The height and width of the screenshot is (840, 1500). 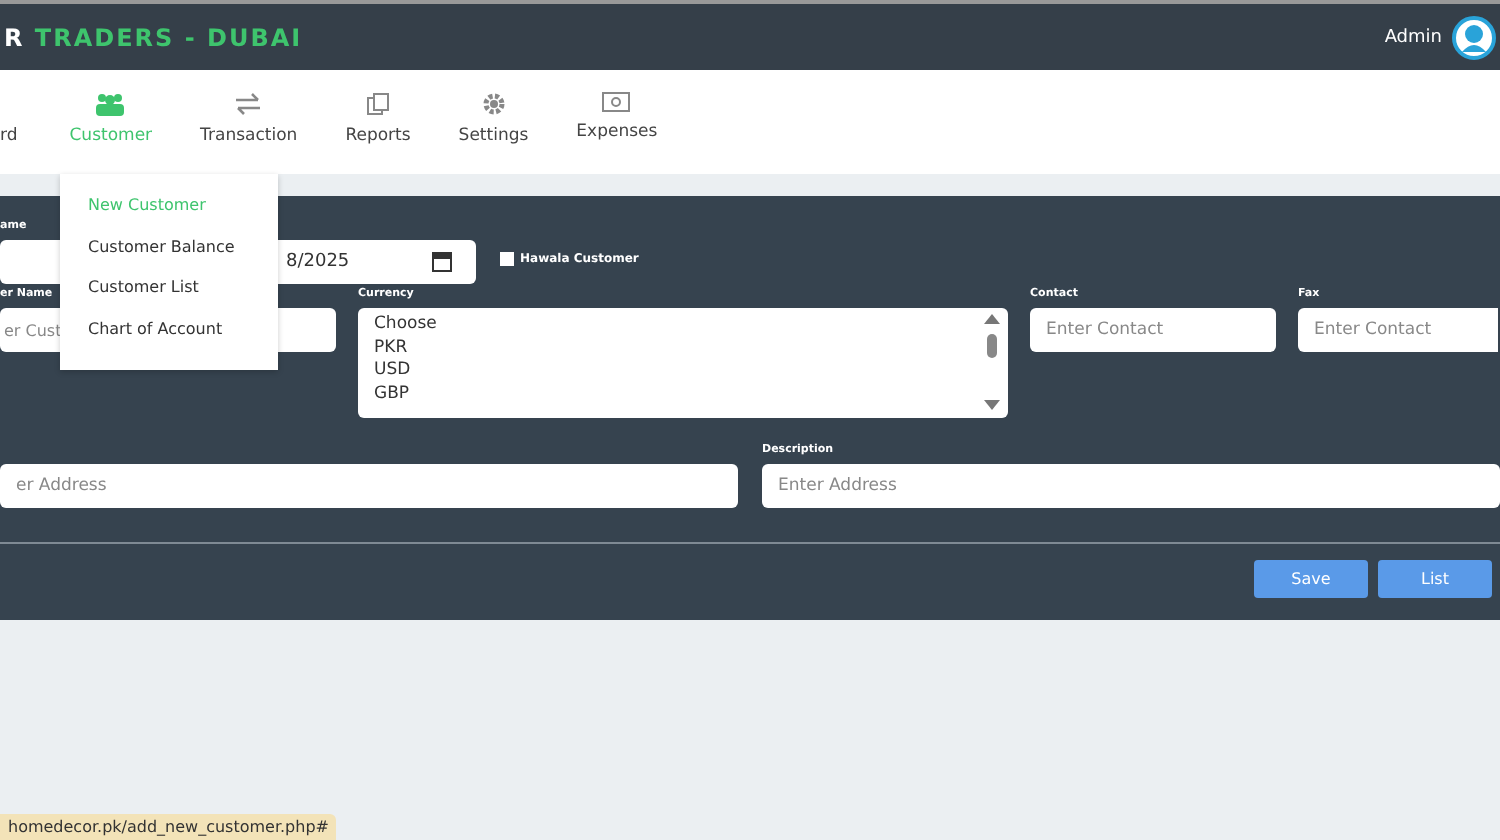 What do you see at coordinates (168, 827) in the screenshot?
I see `status-url: homedecor.pk/add_new_customer.php#` at bounding box center [168, 827].